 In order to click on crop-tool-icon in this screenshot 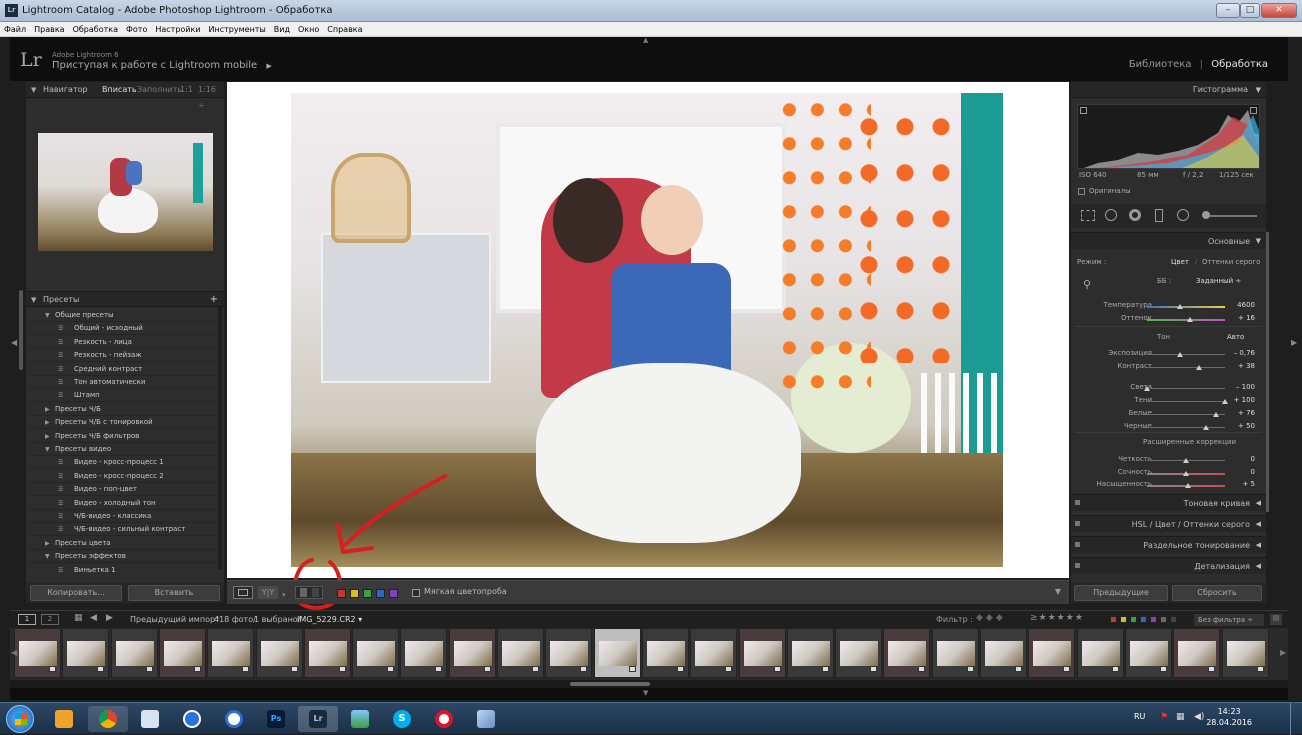, I will do `click(1088, 215)`.